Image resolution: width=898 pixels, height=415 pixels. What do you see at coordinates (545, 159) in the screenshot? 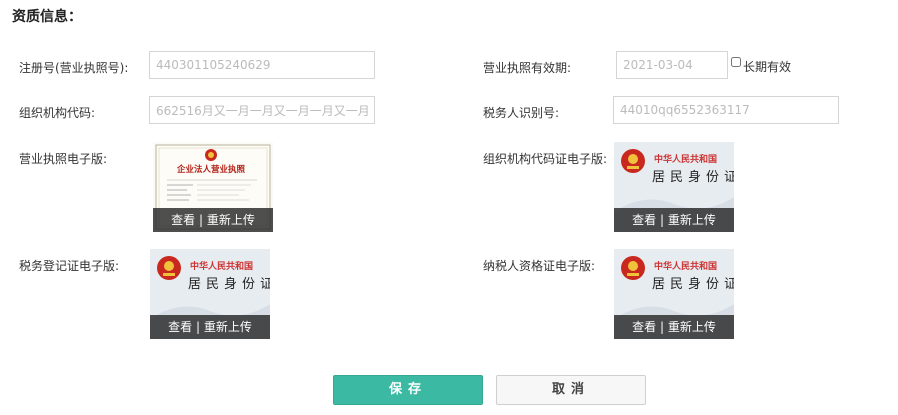
I see `org-code-cert-label: 组织机构代码证电子版:` at bounding box center [545, 159].